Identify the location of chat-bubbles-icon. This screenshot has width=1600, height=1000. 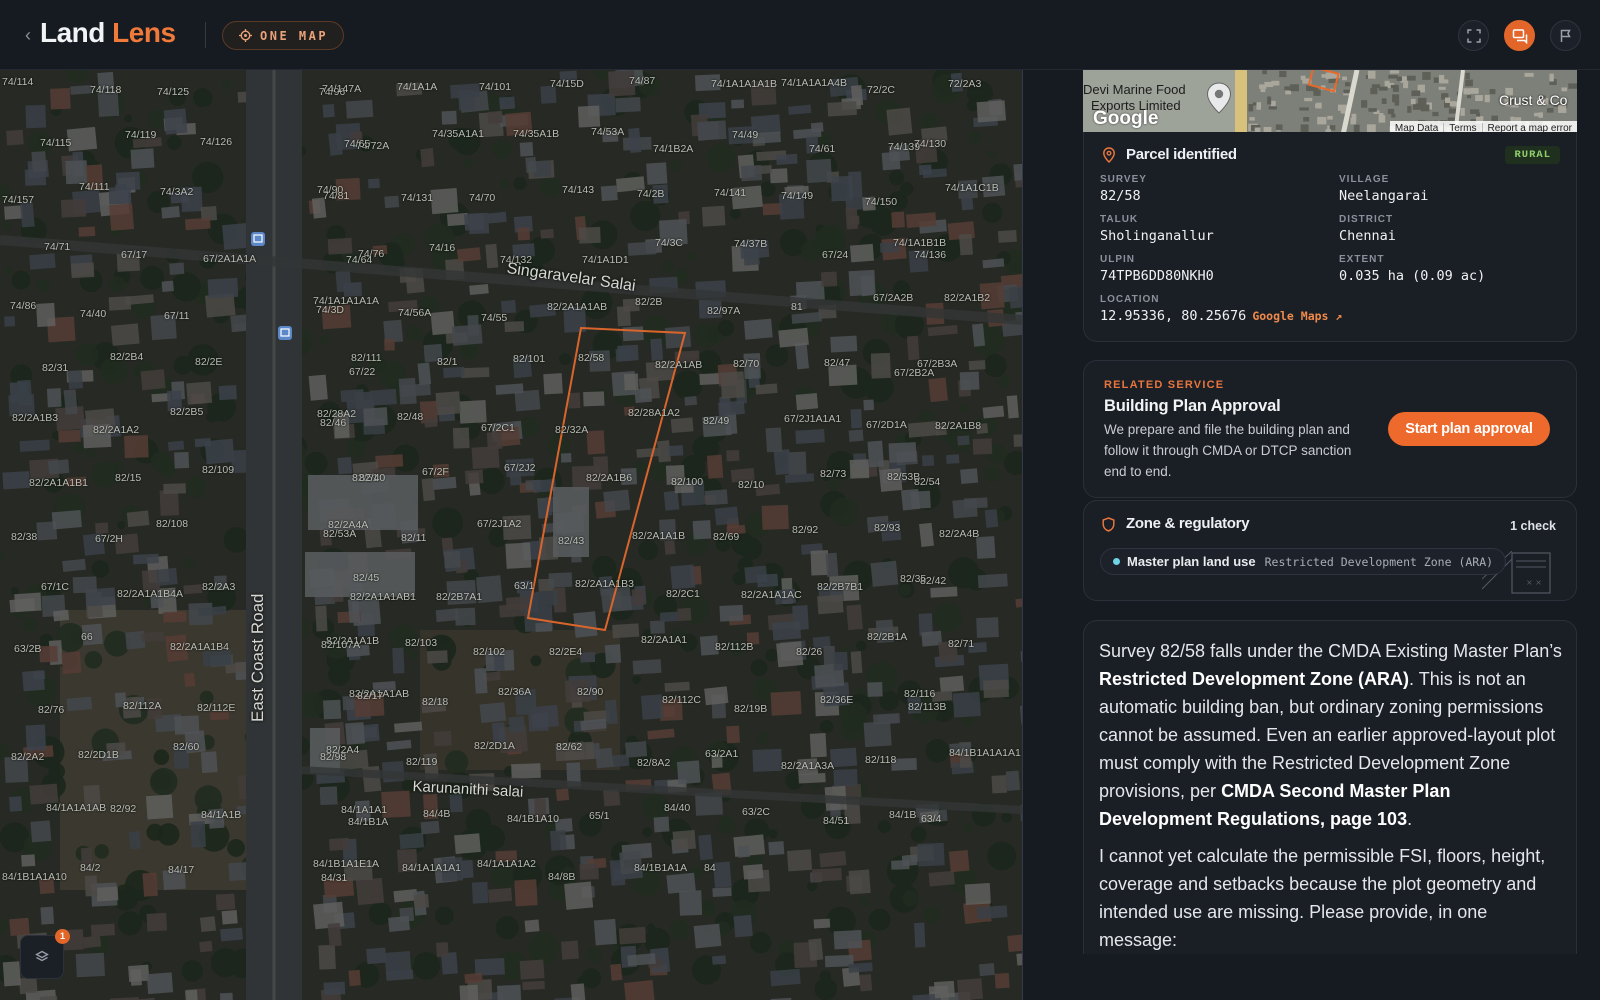
(1519, 36).